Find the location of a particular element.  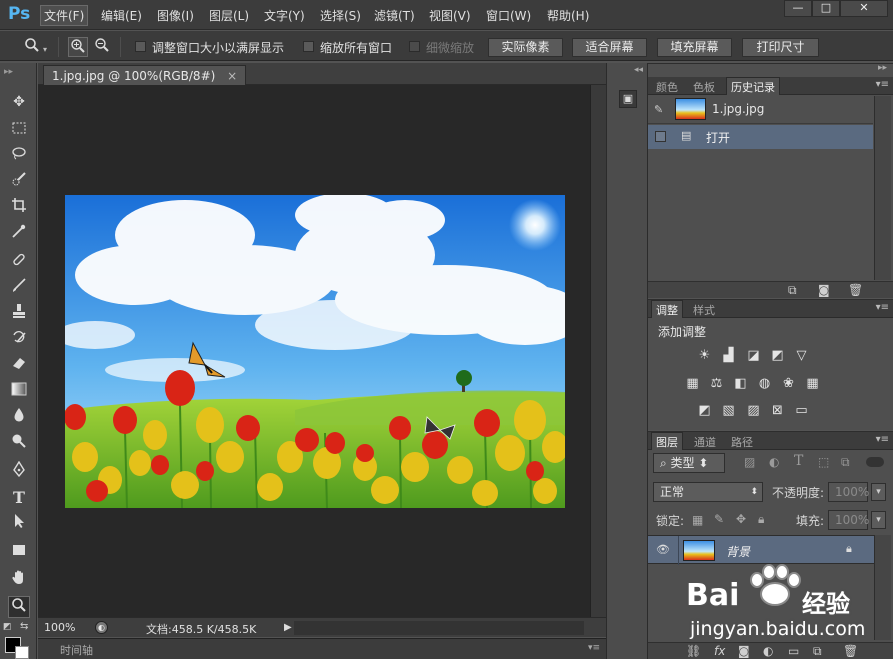

posterize-icon: ▧ is located at coordinates (728, 410).